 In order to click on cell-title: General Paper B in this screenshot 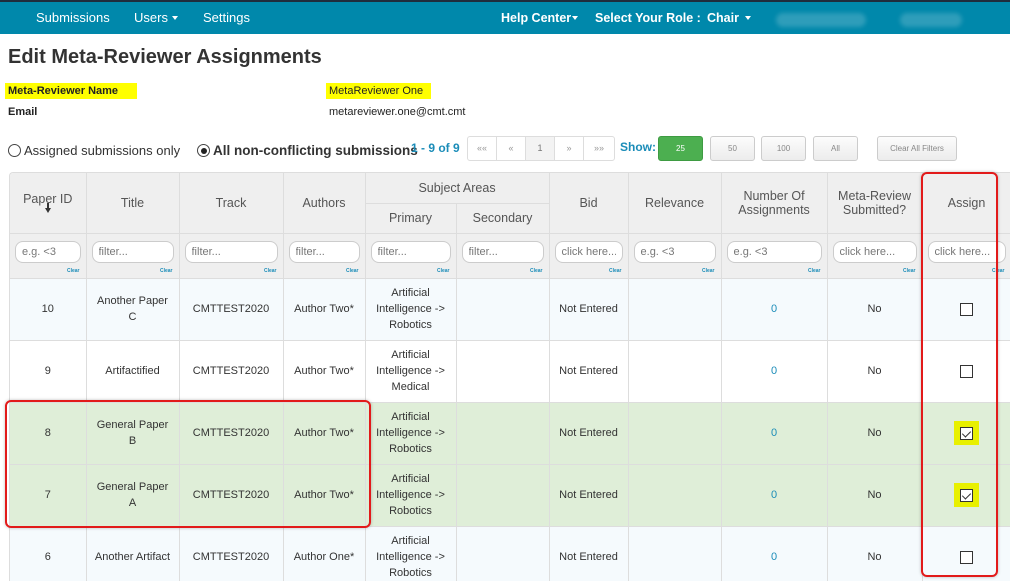, I will do `click(133, 433)`.